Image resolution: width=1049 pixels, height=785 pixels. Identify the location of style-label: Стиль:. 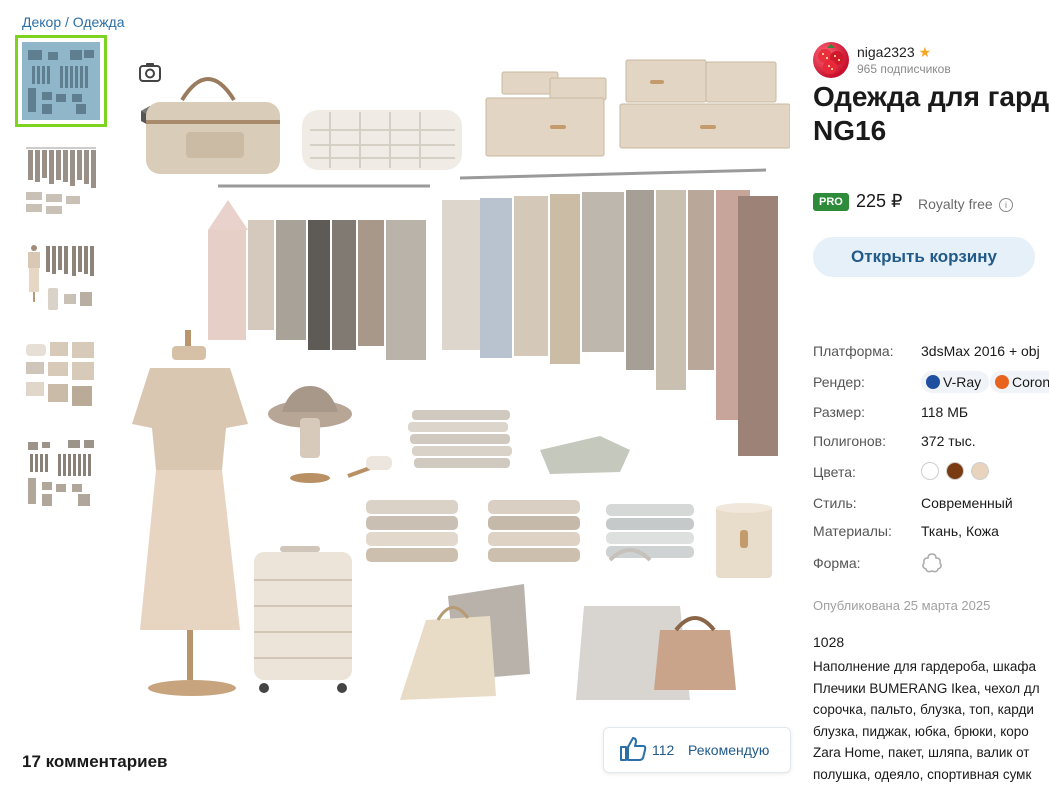
(835, 503).